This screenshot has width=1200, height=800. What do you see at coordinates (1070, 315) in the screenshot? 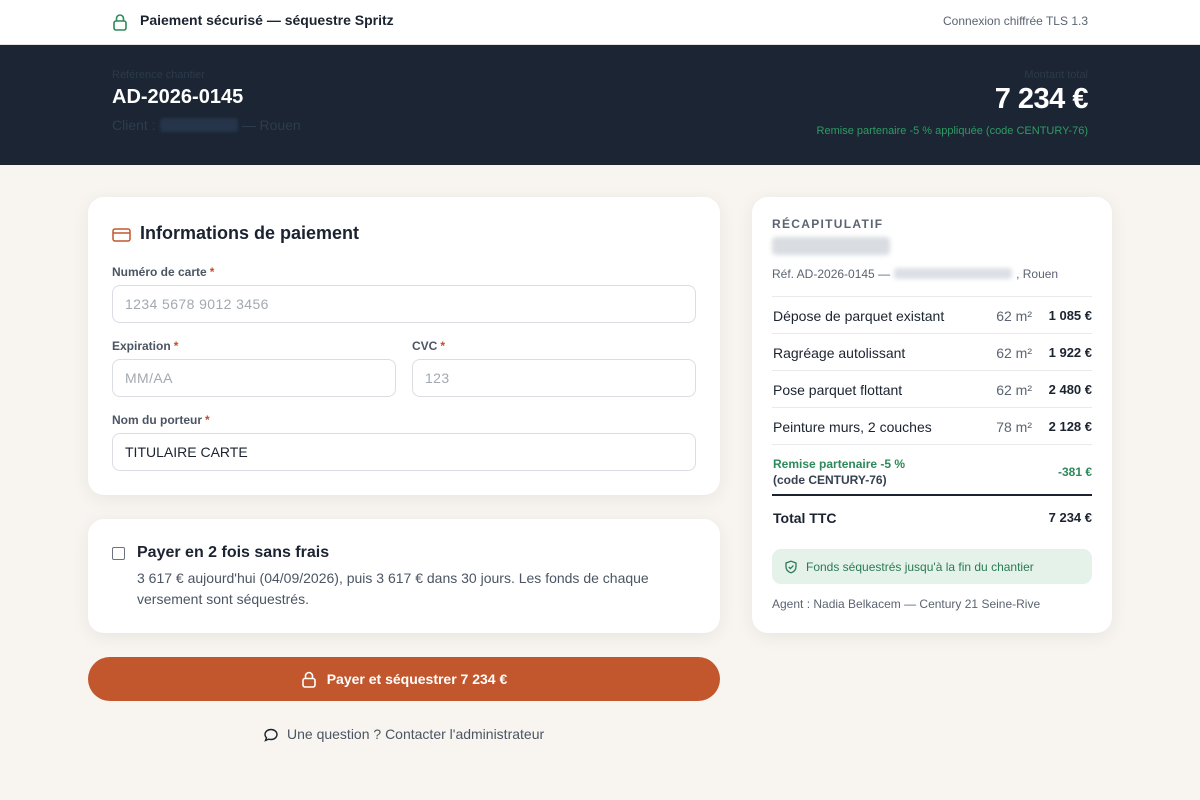
I see `line-item-amount: 1 085 €` at bounding box center [1070, 315].